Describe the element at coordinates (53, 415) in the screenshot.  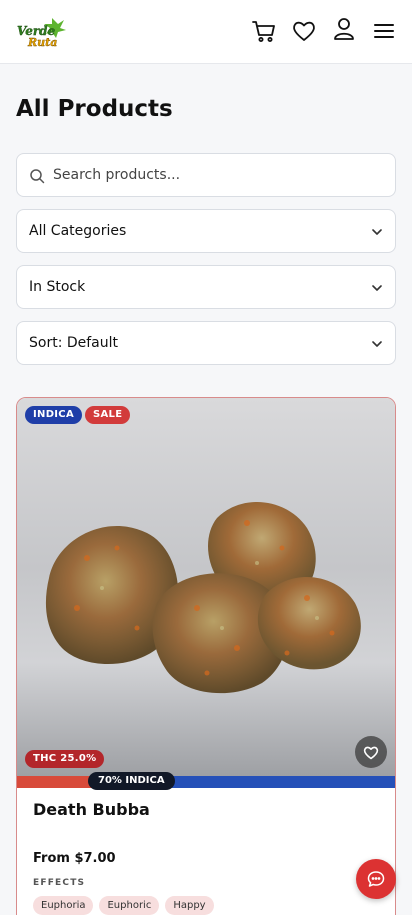
I see `strain-type-badge: INDICA` at that location.